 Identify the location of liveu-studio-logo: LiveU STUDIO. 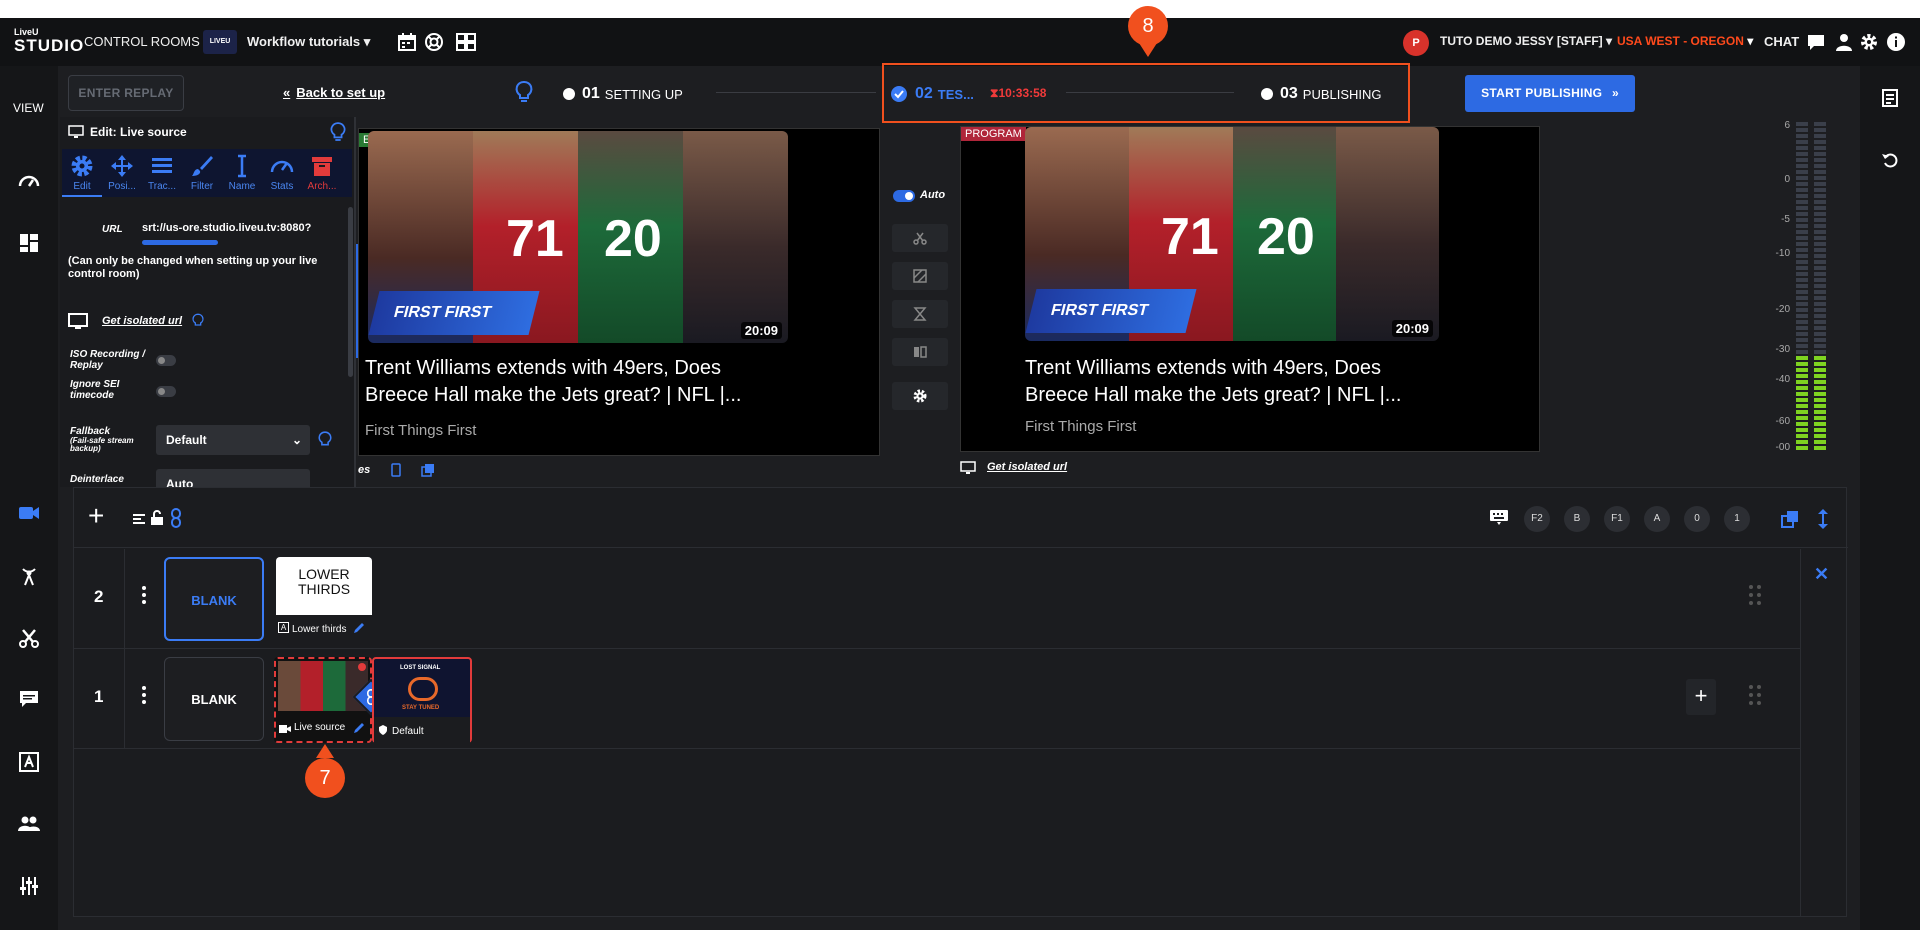
(48, 42).